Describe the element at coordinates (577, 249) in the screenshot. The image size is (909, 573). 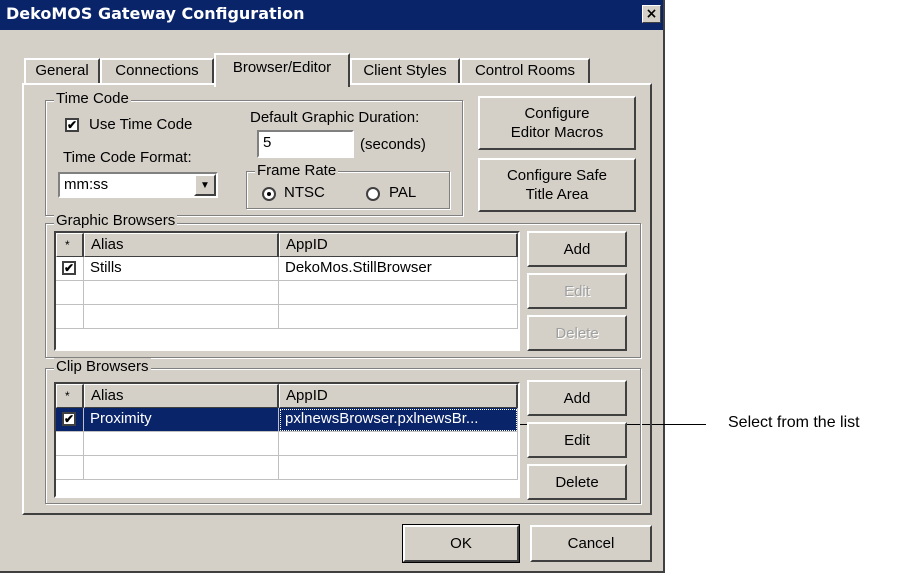
I see `graphic-add-button: Add` at that location.